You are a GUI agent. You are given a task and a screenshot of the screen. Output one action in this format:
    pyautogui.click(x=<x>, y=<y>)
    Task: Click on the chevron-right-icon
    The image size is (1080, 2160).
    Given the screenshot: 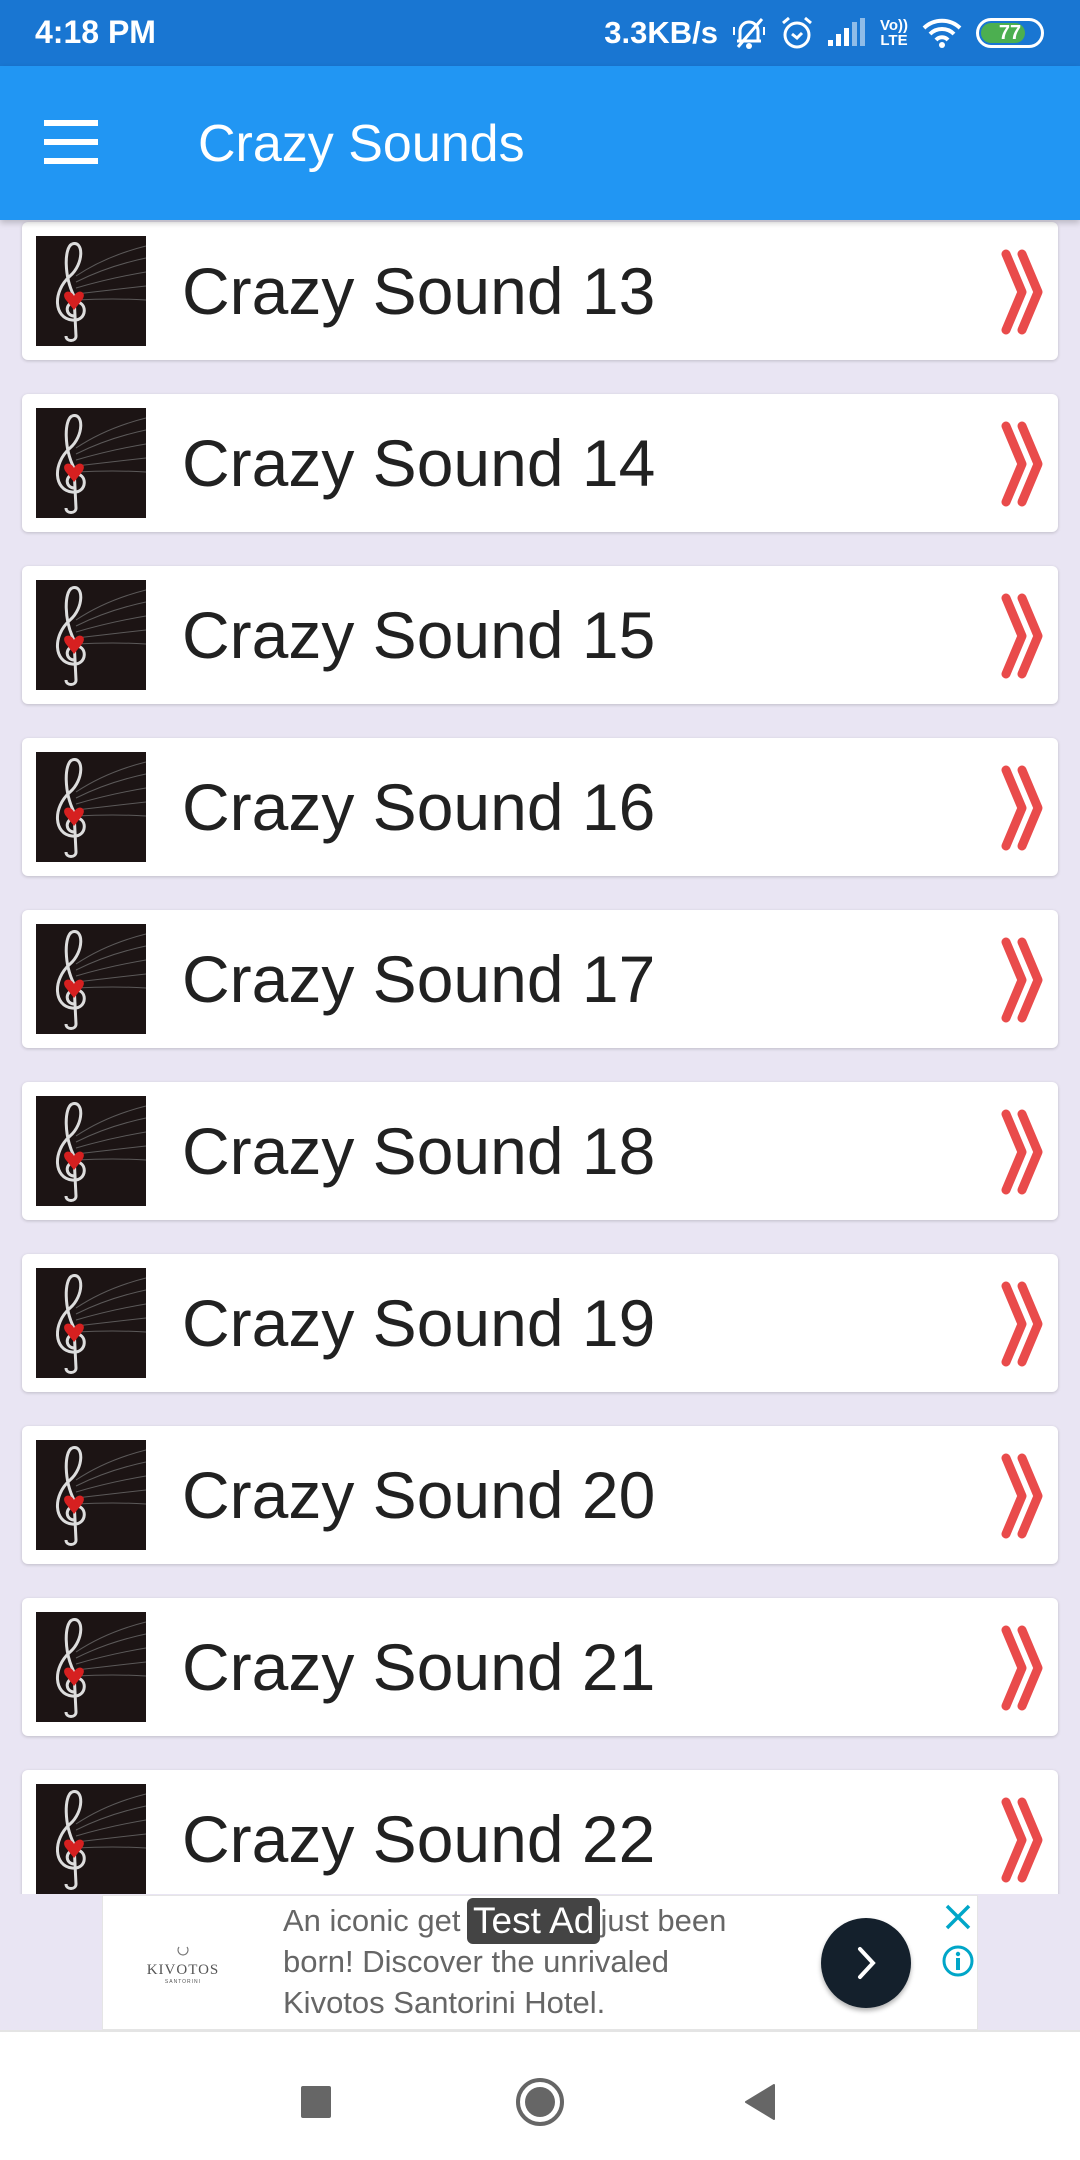 What is the action you would take?
    pyautogui.click(x=867, y=1963)
    